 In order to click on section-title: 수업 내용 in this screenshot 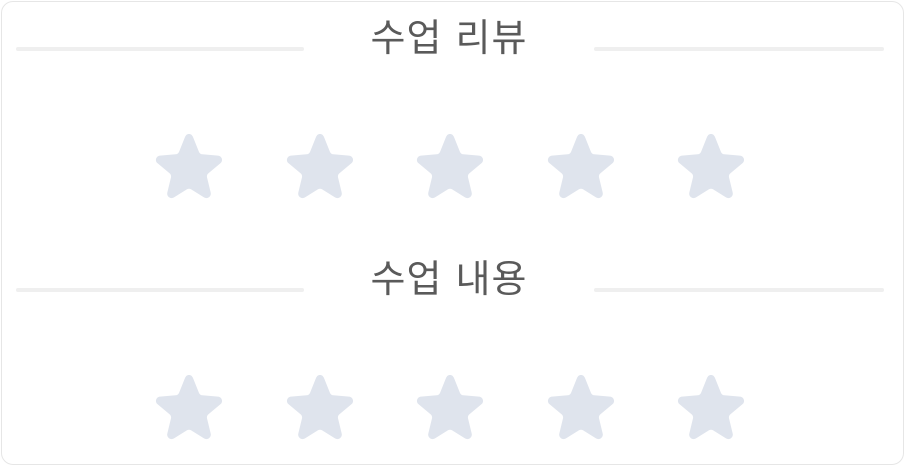, I will do `click(449, 279)`.